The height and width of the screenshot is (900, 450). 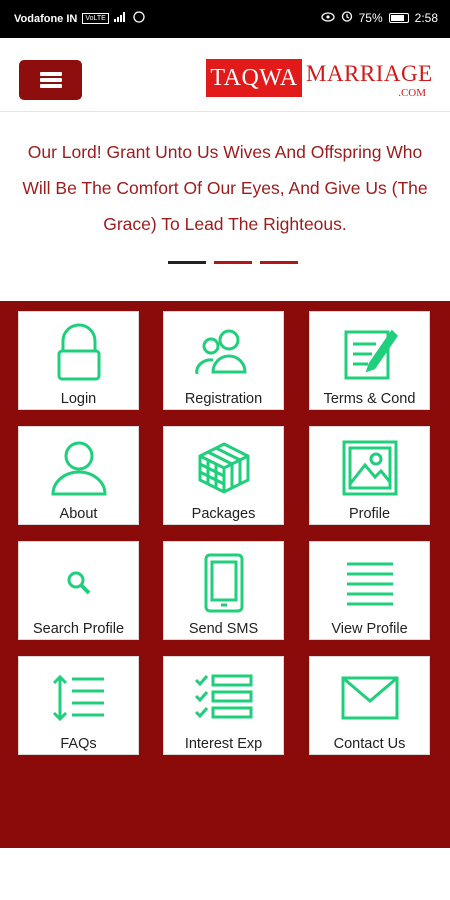 I want to click on tile-login: Login, so click(x=78, y=360).